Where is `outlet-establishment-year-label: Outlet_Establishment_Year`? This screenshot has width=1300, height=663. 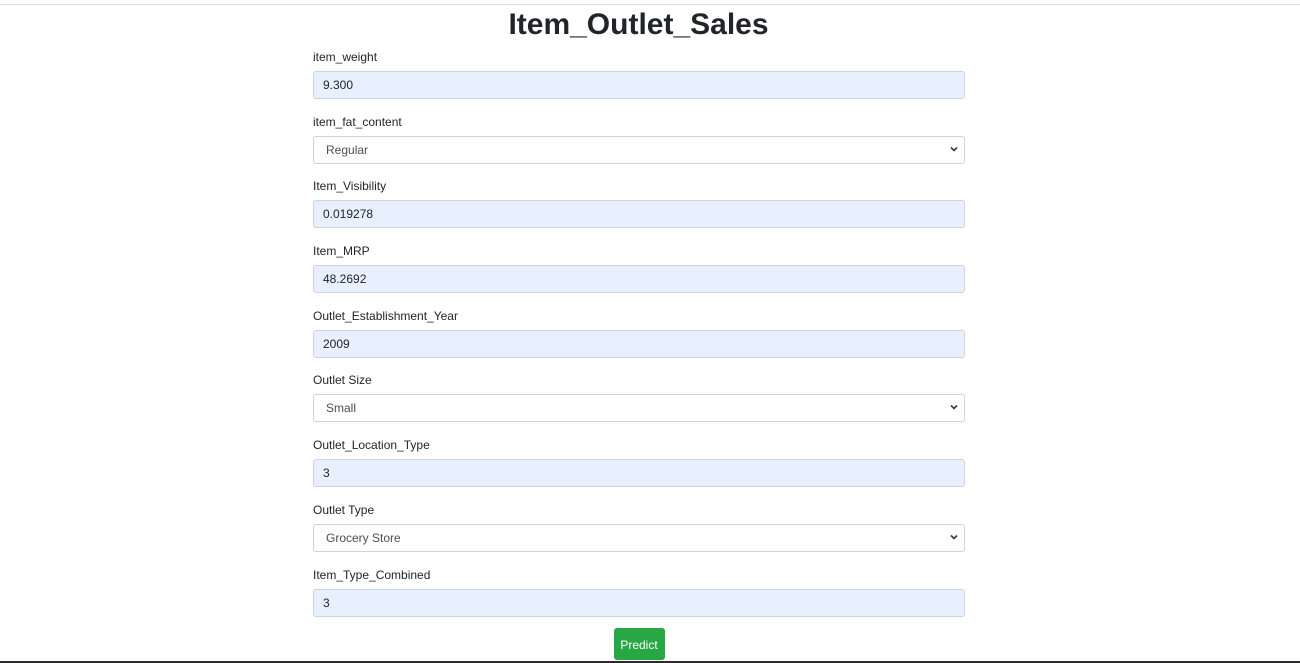 outlet-establishment-year-label: Outlet_Establishment_Year is located at coordinates (385, 315).